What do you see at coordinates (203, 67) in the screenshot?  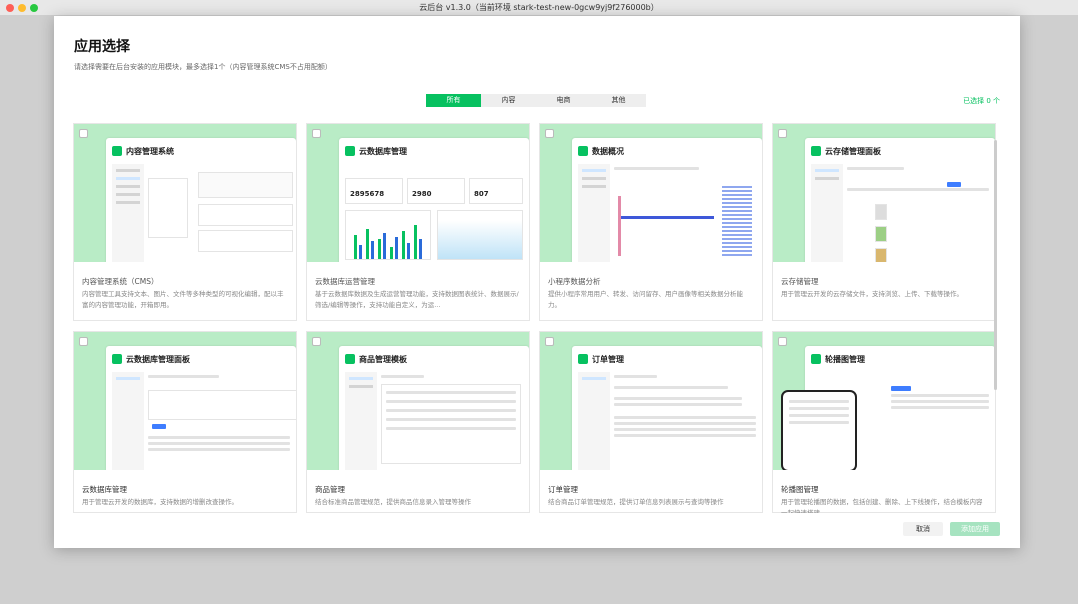 I see `dialog-subtitle: 请选择需要在后台安装的应用模块，最多选择1个（内容管理系统CMS不占用配额）` at bounding box center [203, 67].